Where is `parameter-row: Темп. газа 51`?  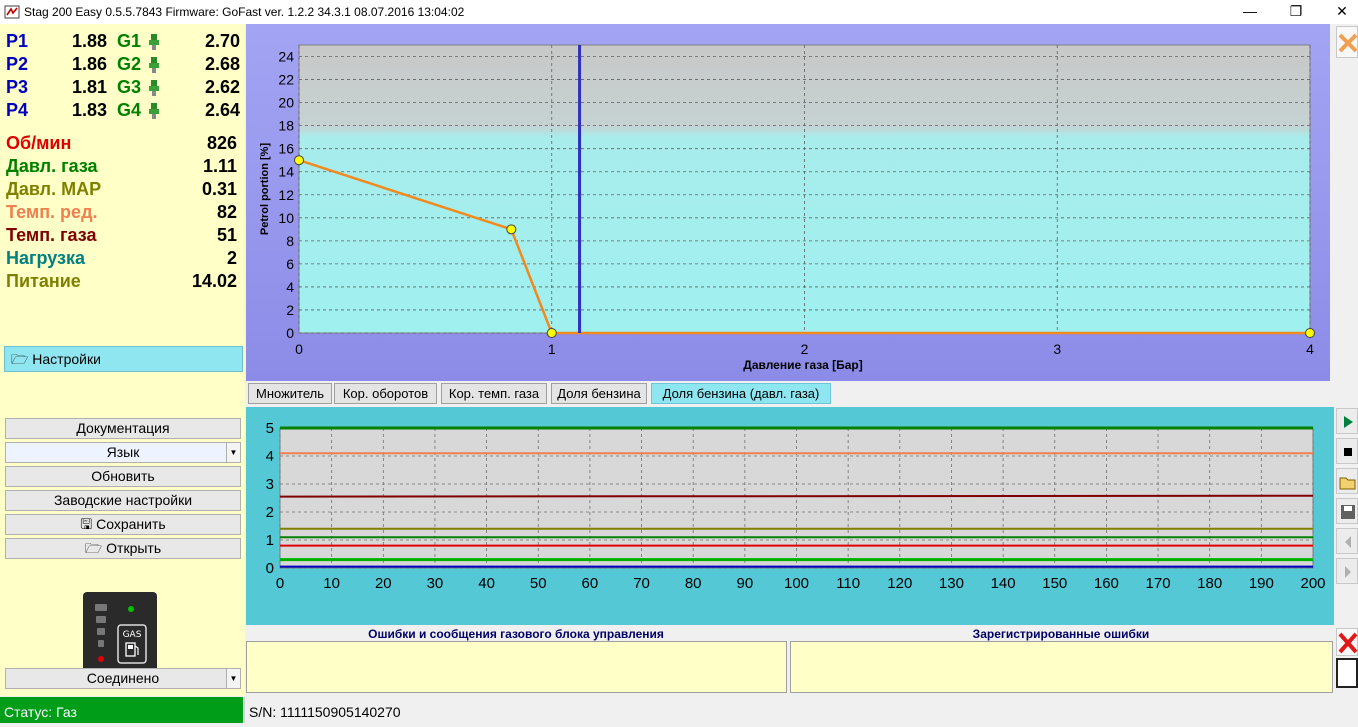 parameter-row: Темп. газа 51 is located at coordinates (122, 235).